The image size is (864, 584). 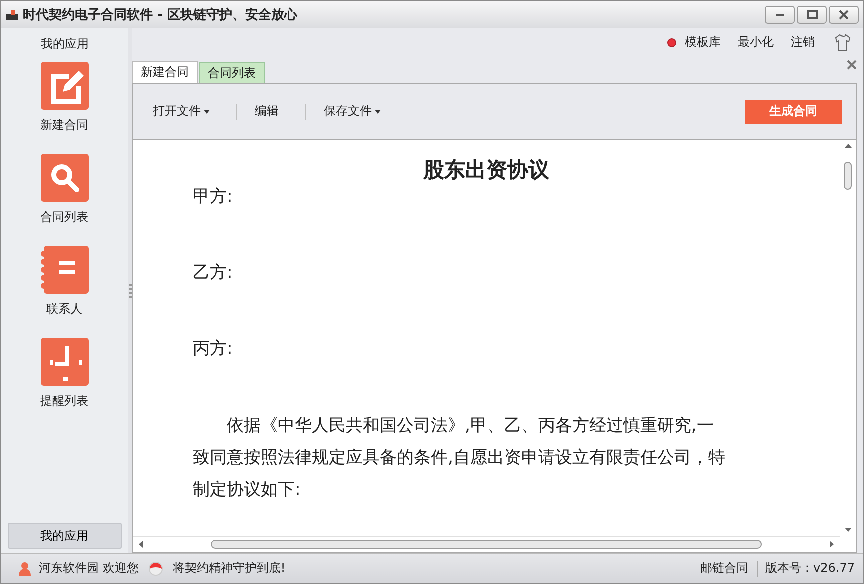 I want to click on party-label: 甲方:, so click(x=213, y=197).